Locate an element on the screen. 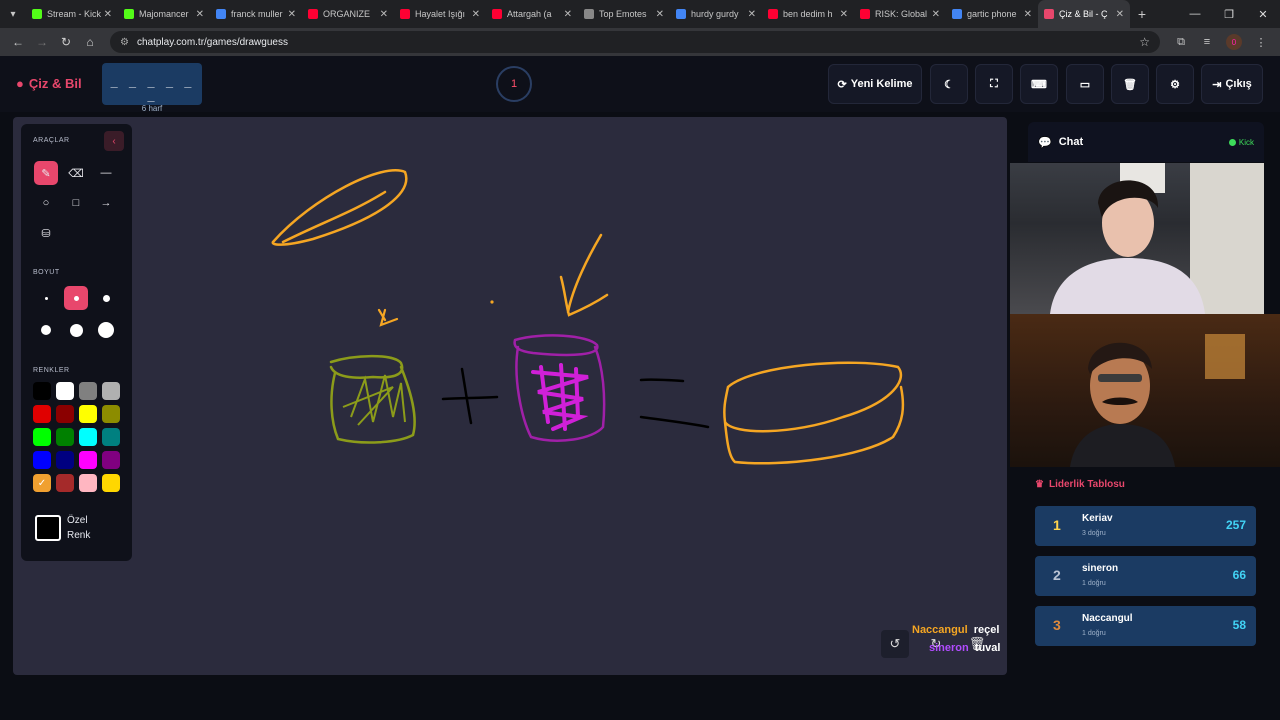 The image size is (1280, 720). undo-icon: ↺ is located at coordinates (895, 643).